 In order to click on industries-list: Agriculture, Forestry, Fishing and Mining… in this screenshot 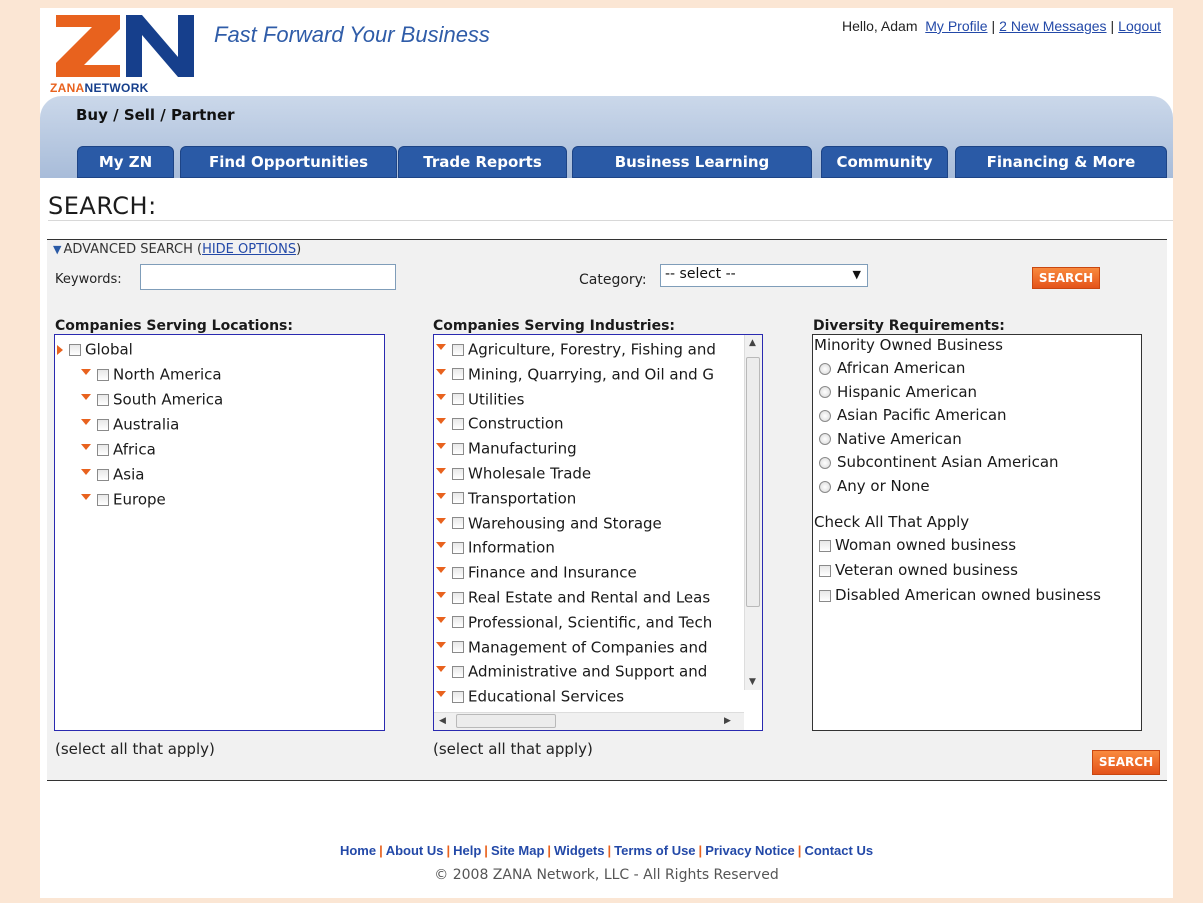, I will do `click(598, 532)`.